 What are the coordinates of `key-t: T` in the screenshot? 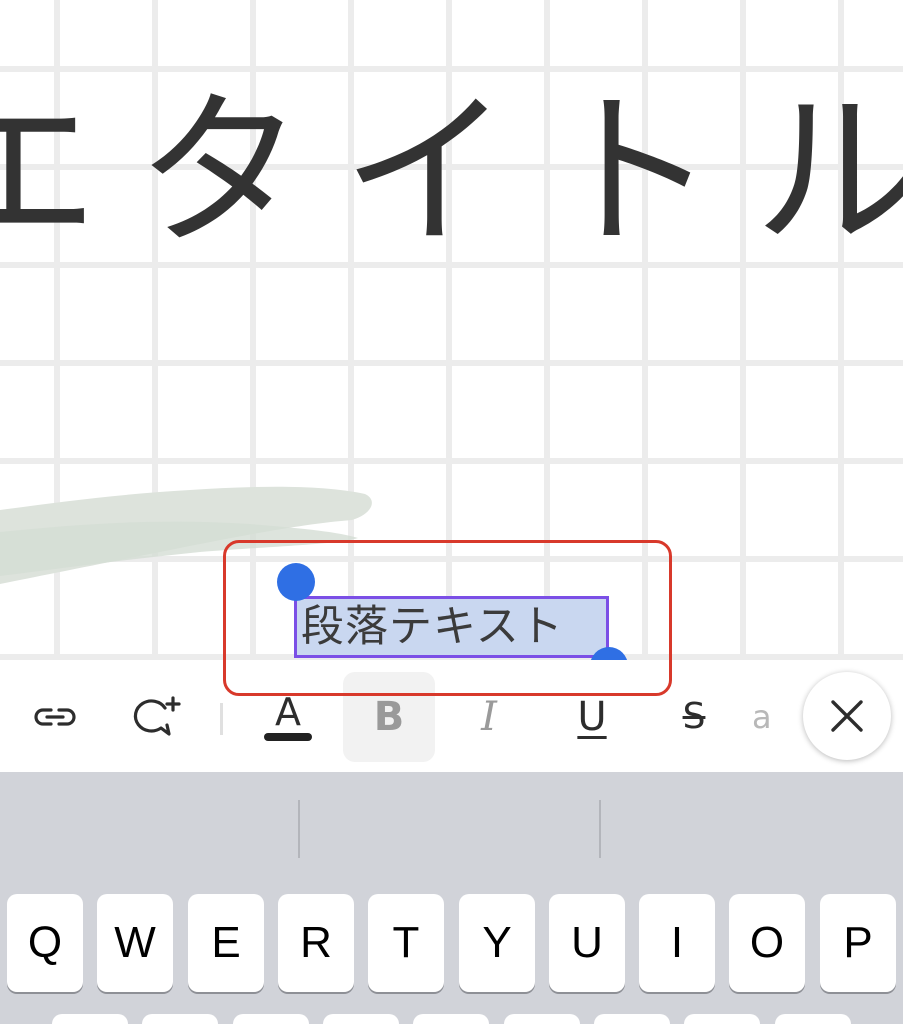 It's located at (406, 943).